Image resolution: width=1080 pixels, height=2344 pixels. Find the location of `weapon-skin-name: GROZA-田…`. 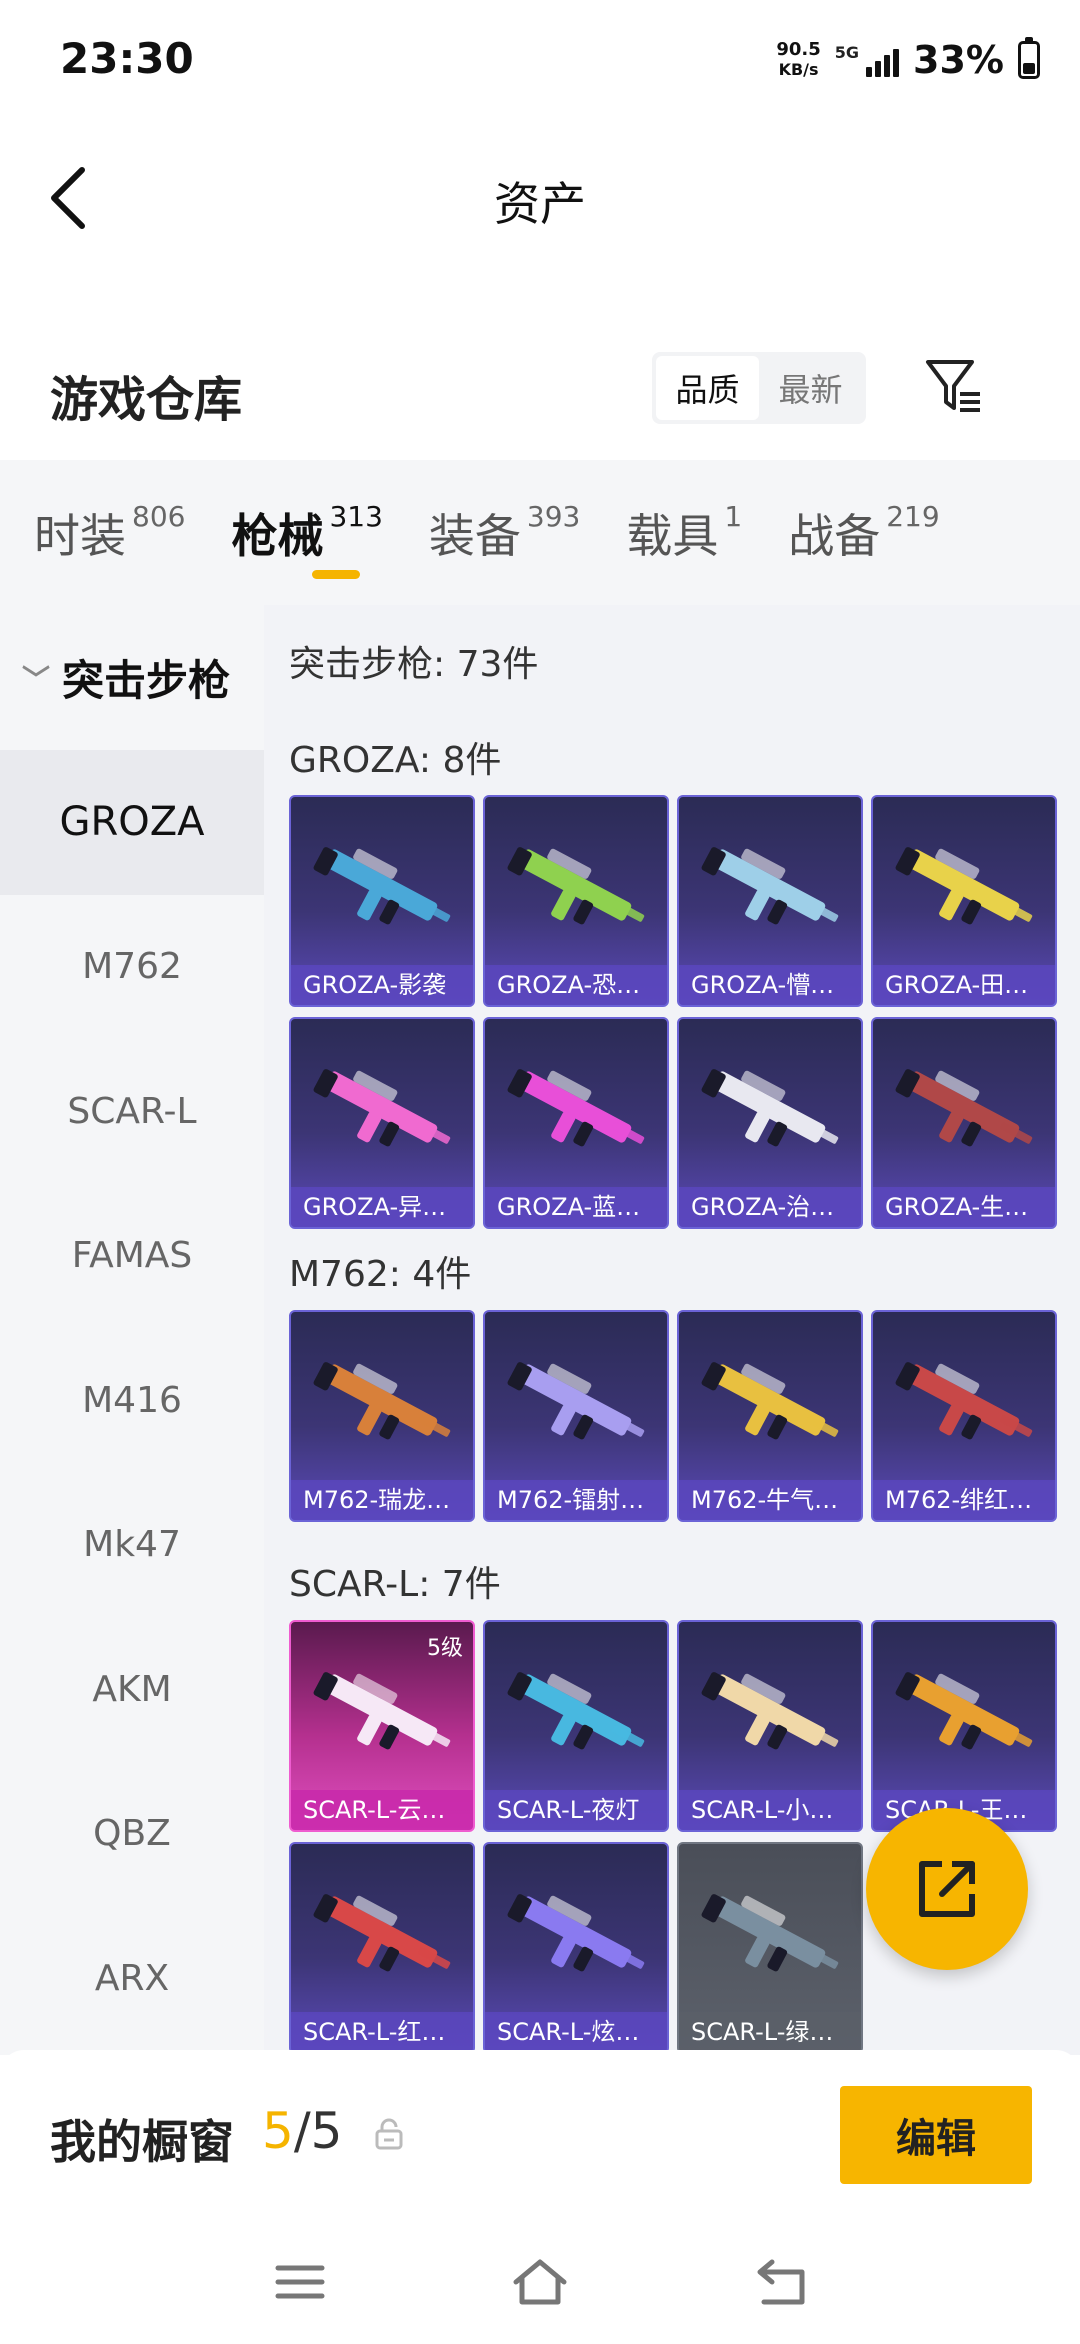

weapon-skin-name: GROZA-田… is located at coordinates (964, 985).